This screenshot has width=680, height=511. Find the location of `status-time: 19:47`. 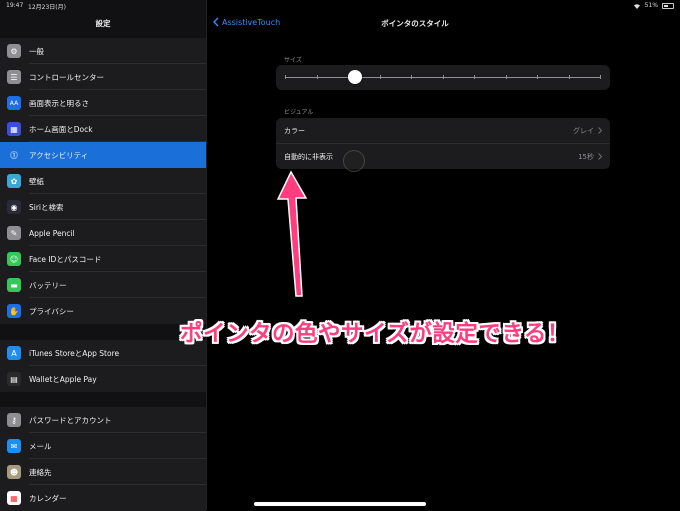

status-time: 19:47 is located at coordinates (15, 5).